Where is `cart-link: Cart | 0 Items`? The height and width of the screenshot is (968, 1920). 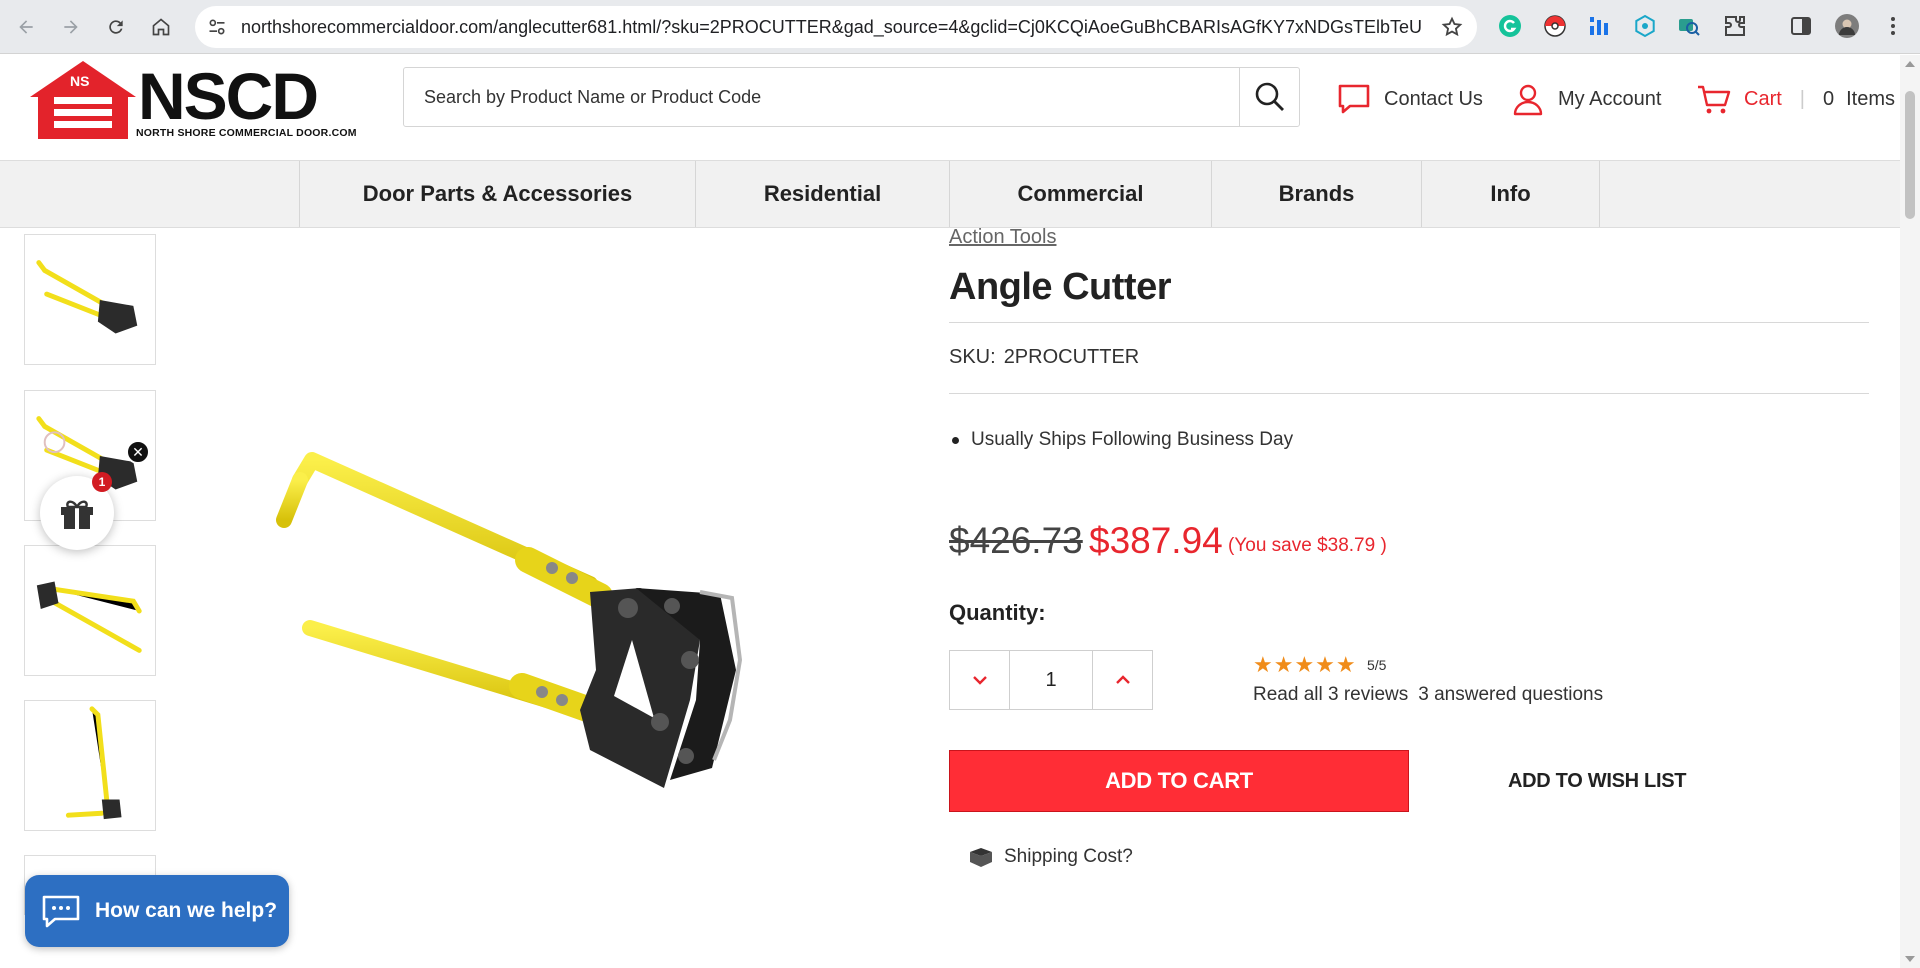 cart-link: Cart | 0 Items is located at coordinates (1795, 99).